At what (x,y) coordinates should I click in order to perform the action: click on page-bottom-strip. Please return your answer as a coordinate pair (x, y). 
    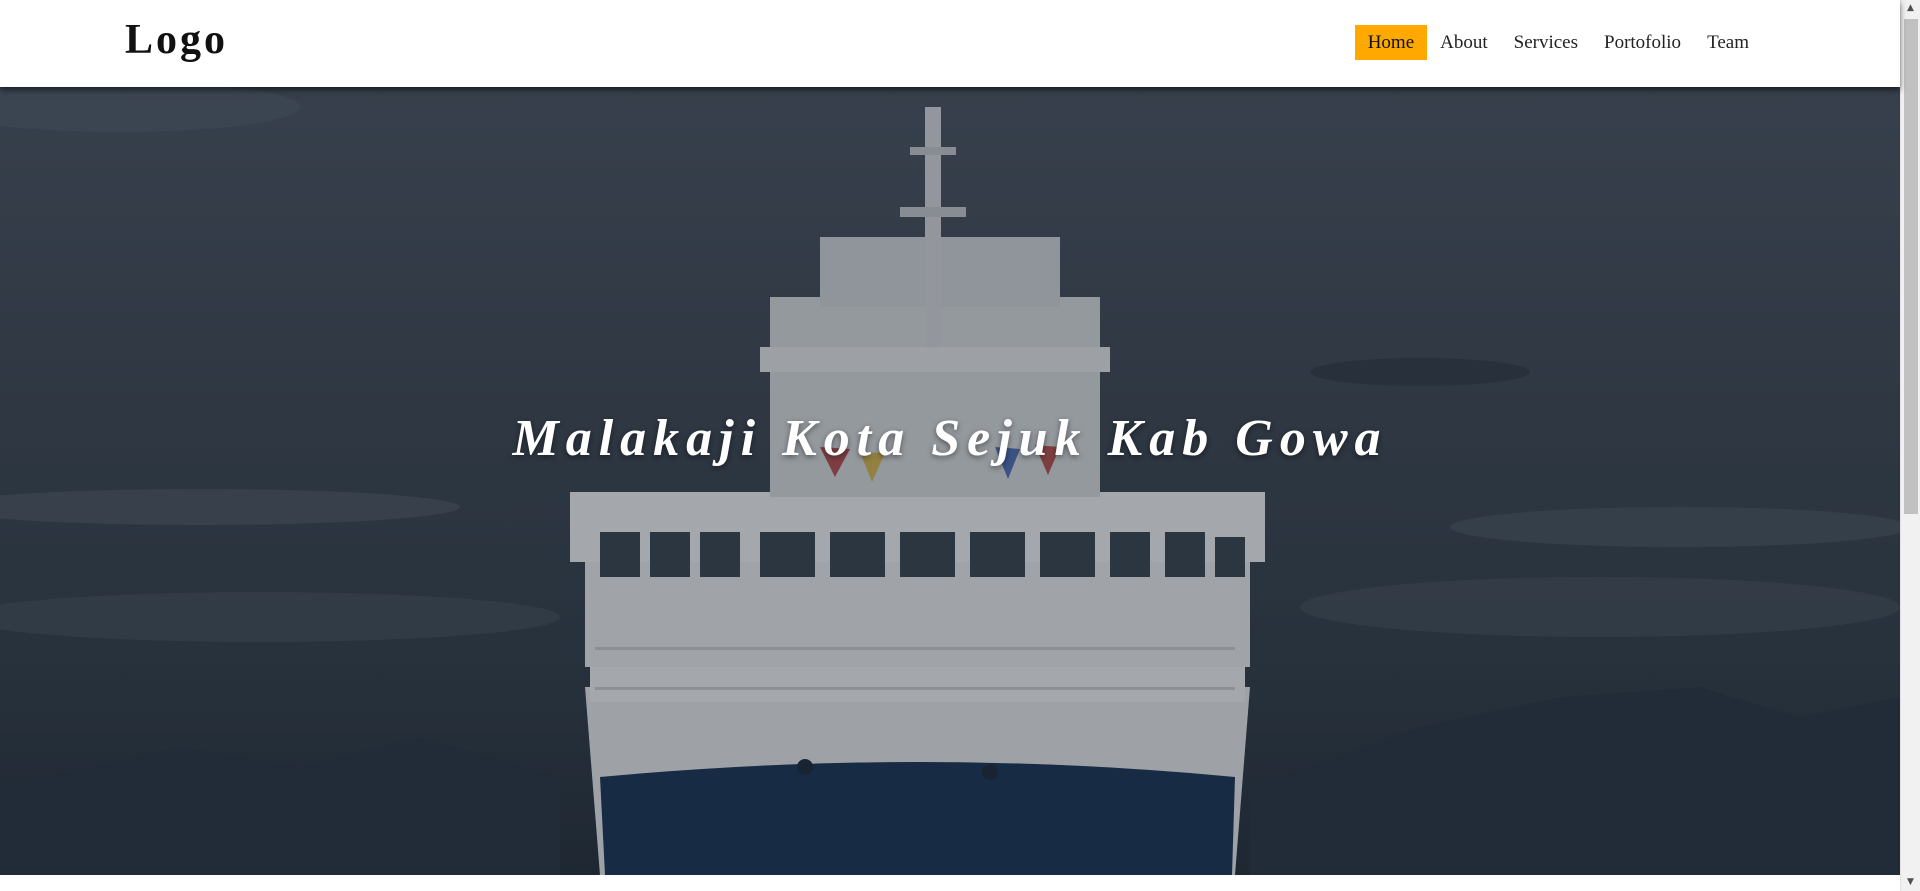
    Looking at the image, I should click on (950, 883).